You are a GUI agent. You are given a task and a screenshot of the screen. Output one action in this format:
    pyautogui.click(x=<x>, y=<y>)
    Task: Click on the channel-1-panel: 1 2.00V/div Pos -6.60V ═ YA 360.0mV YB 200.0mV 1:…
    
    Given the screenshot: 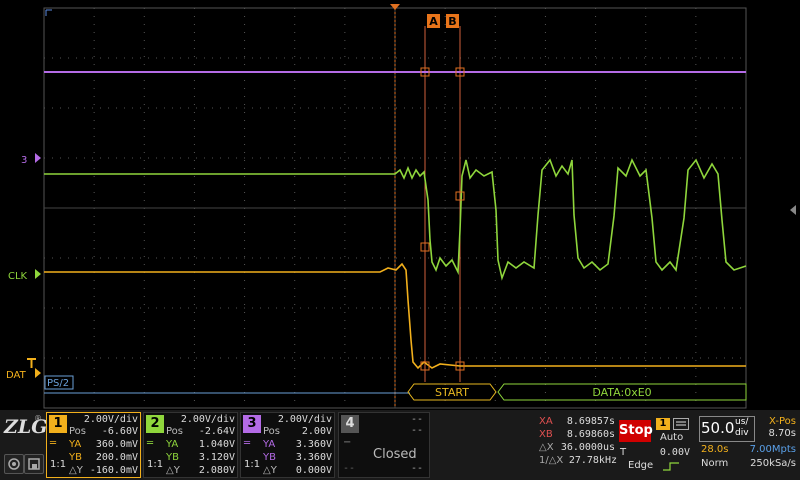 What is the action you would take?
    pyautogui.click(x=93, y=445)
    